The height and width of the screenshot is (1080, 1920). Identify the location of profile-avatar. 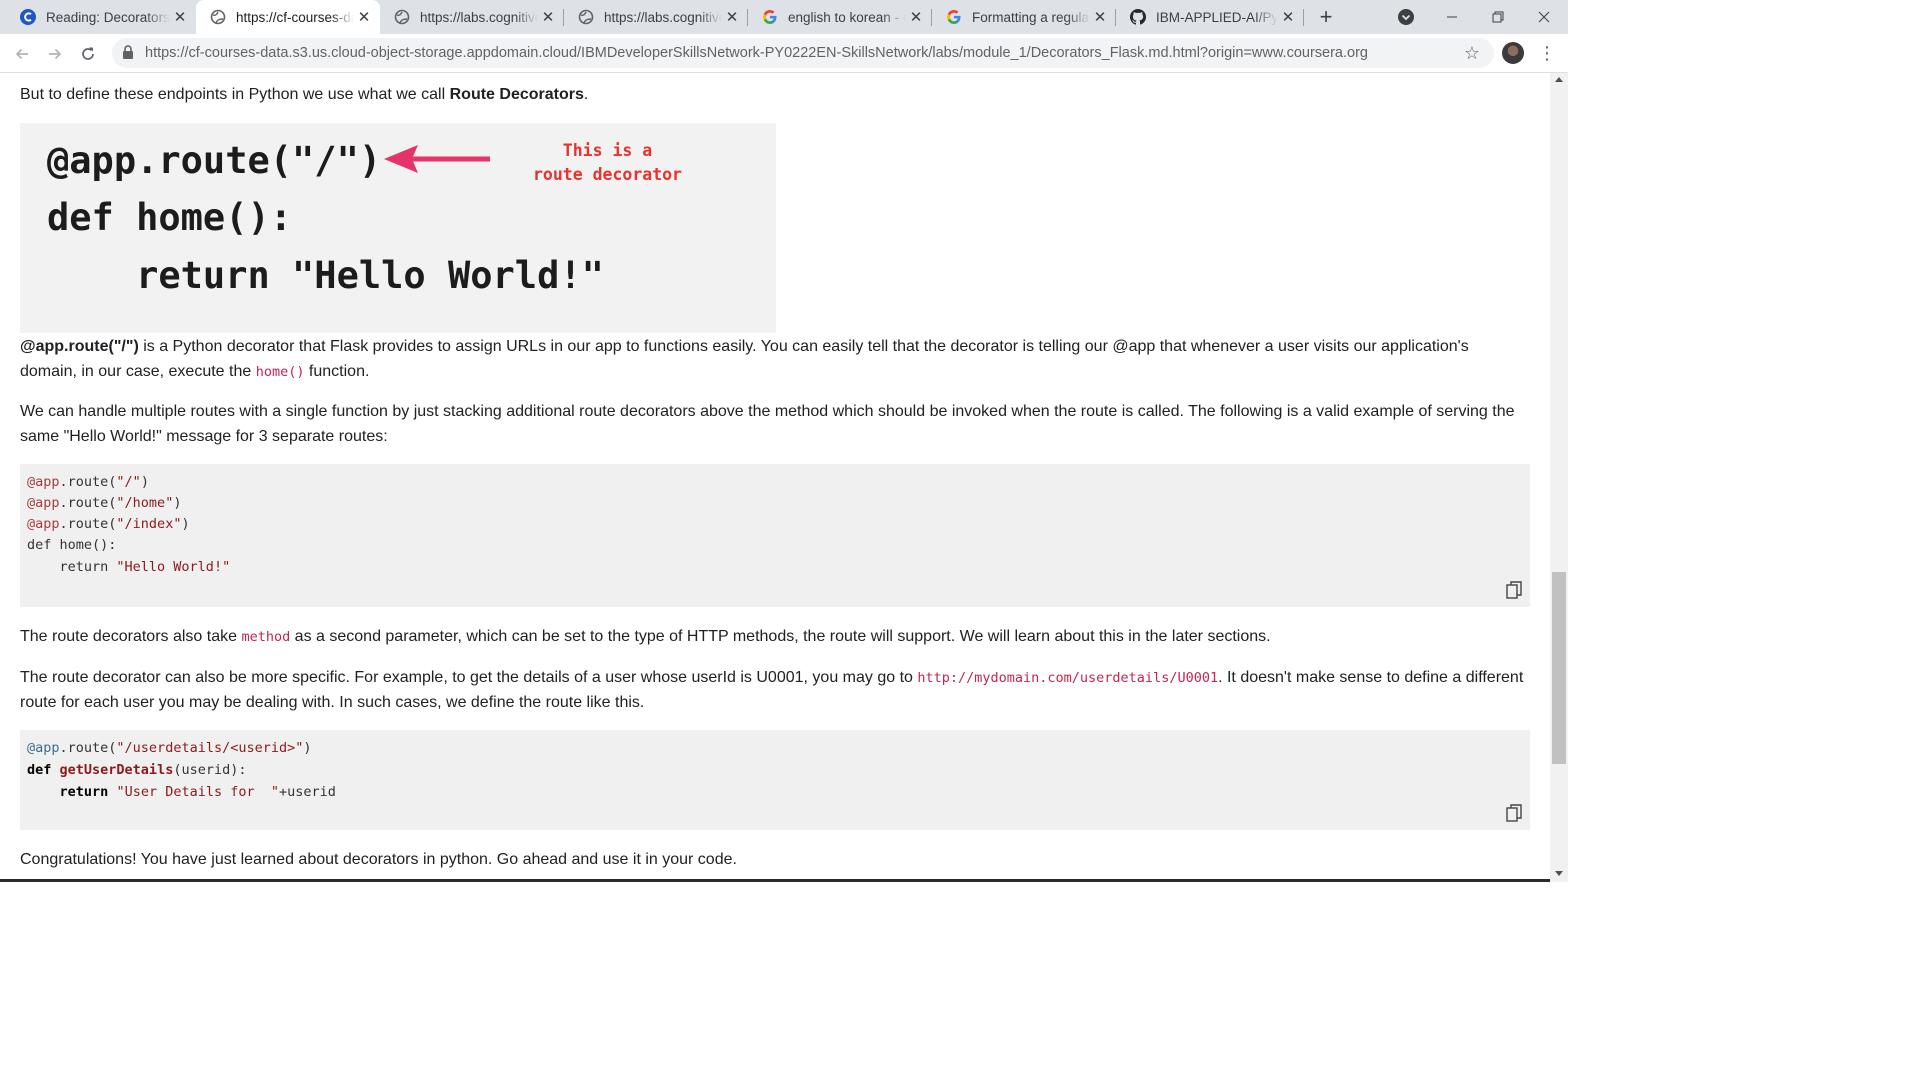
(1513, 53).